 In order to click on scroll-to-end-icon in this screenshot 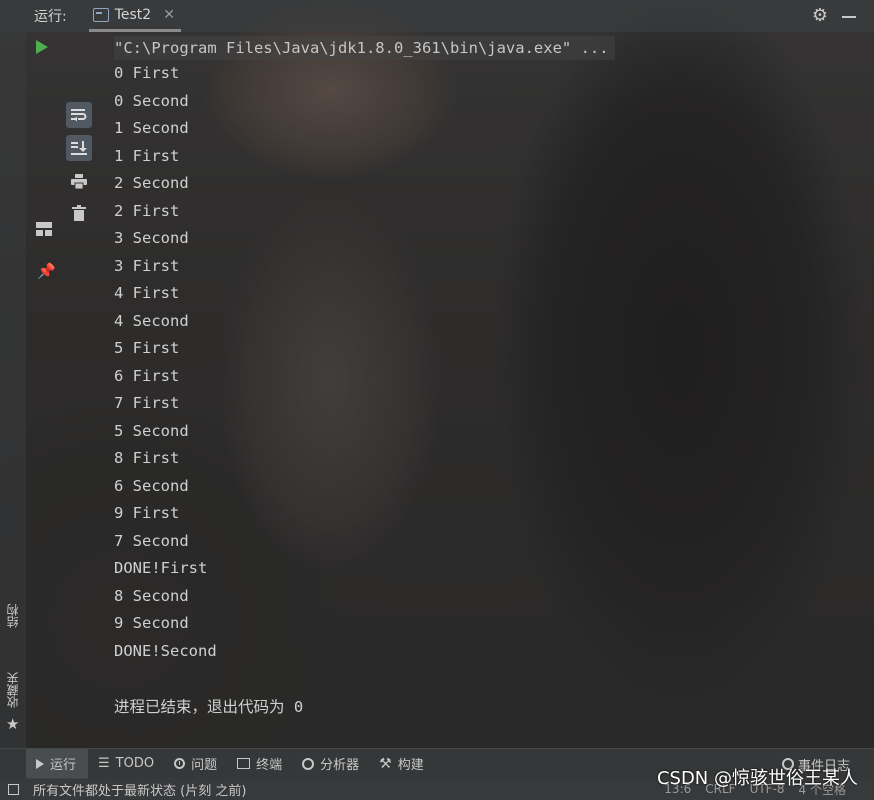, I will do `click(79, 148)`.